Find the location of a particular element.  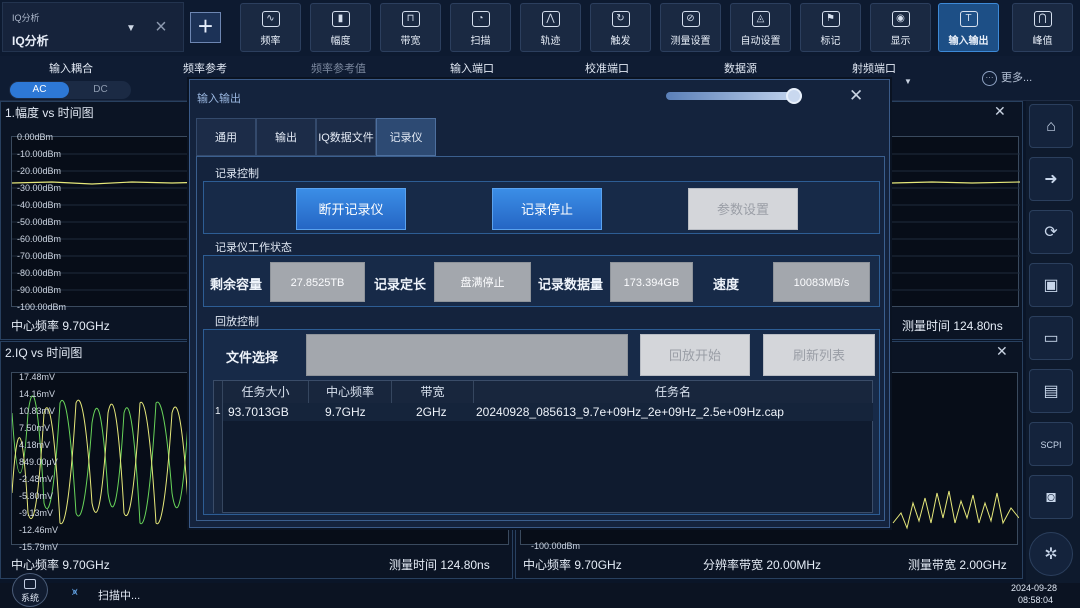

folder-icon: ▭ is located at coordinates (1051, 338).